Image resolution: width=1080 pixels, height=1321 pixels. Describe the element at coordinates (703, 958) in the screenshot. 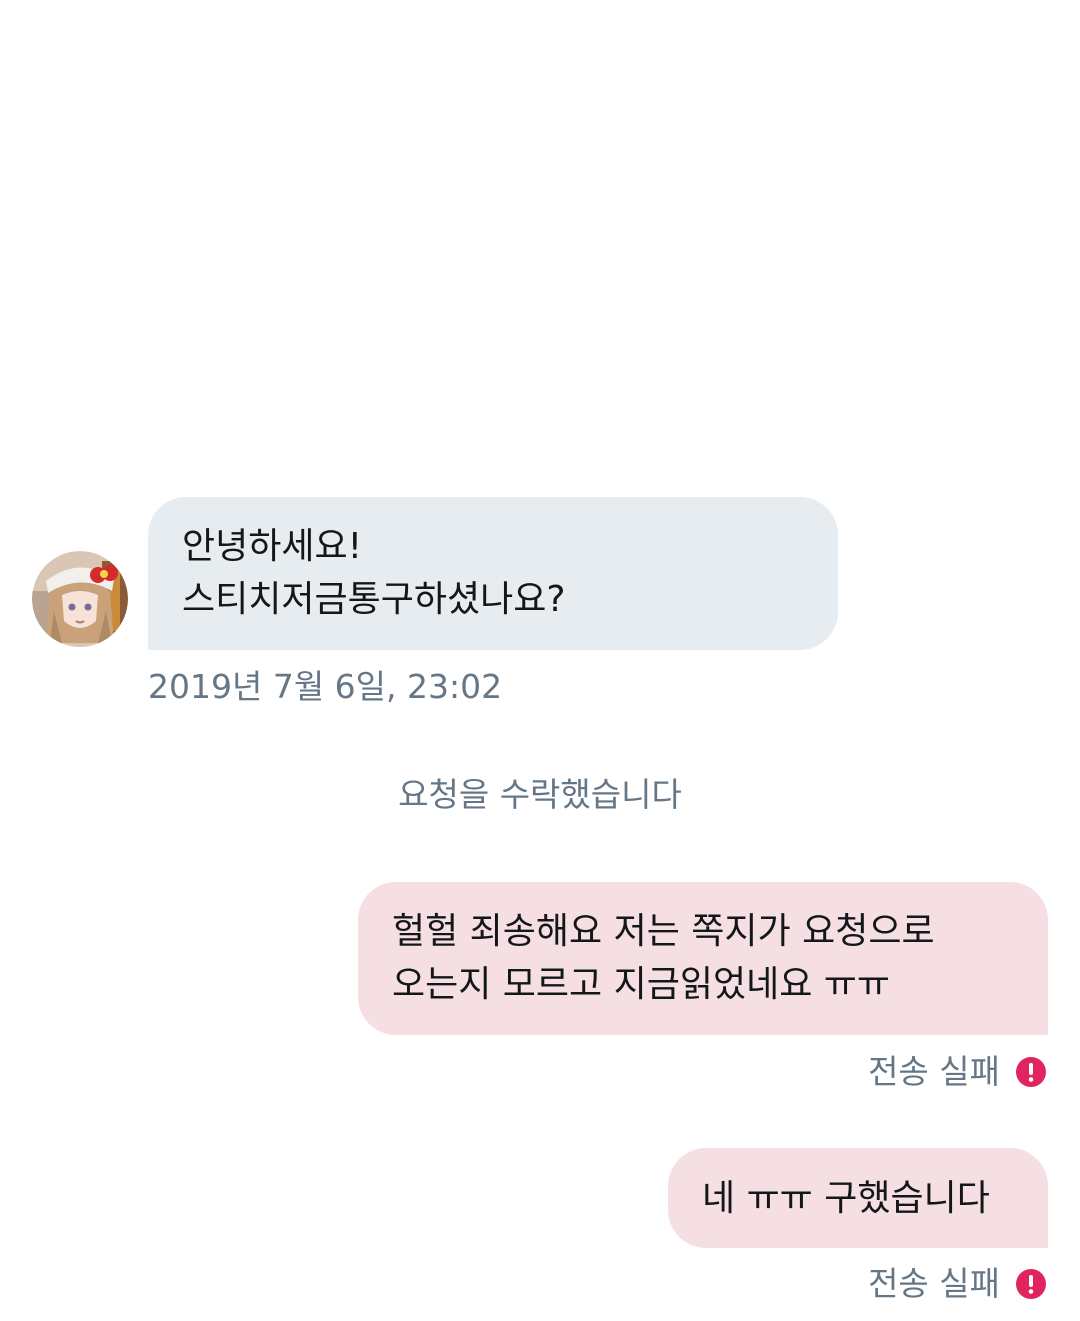

I see `outgoing-message-bubble: 헐헐 죄송해요 저는 쪽지가 요청으로 오는지 모르고 지금읽었네요 ㅠㅠ` at that location.